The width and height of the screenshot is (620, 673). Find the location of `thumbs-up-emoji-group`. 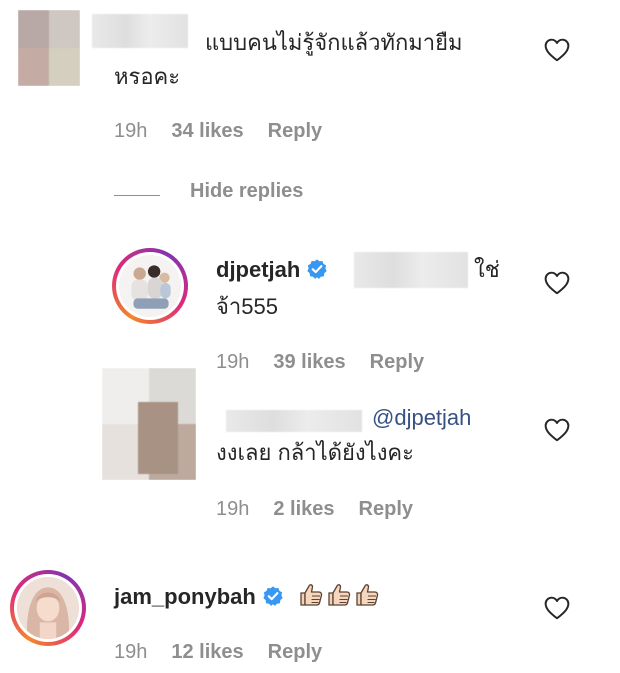

thumbs-up-emoji-group is located at coordinates (340, 600).